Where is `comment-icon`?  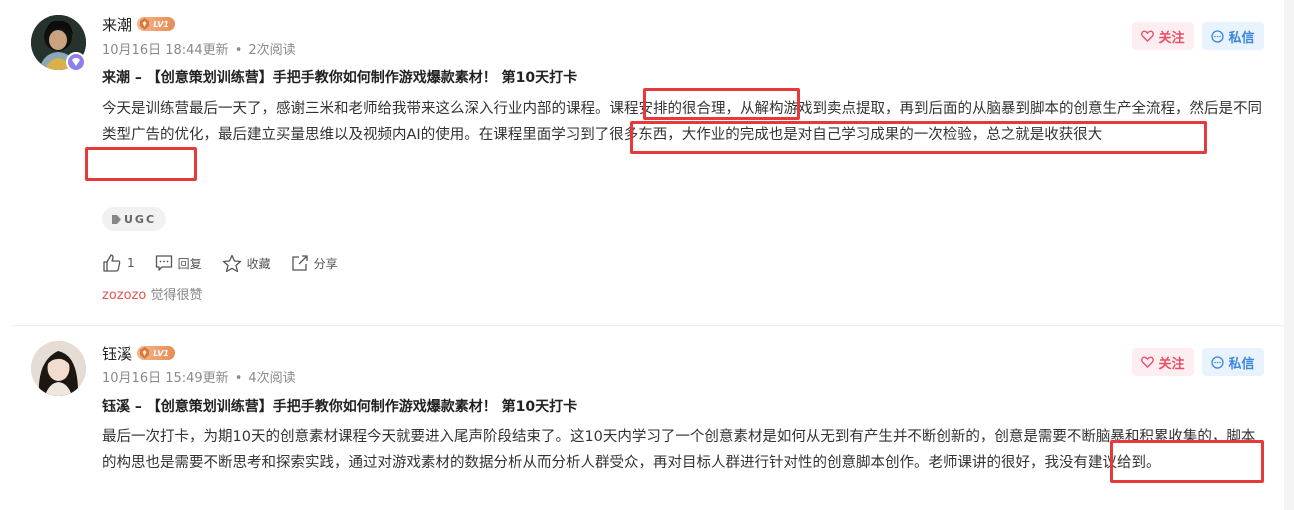 comment-icon is located at coordinates (163, 263).